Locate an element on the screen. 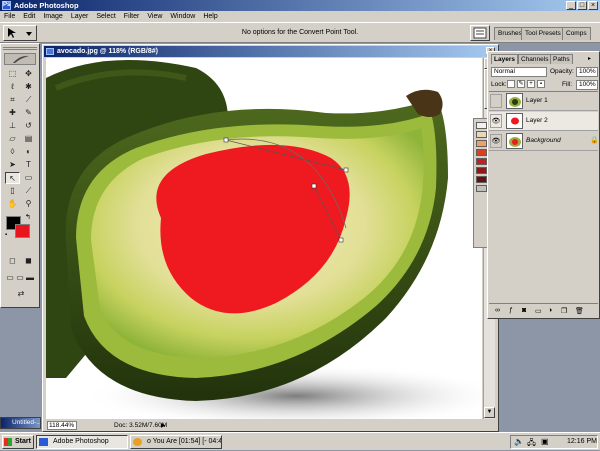 This screenshot has width=600, height=451. hand-tool-icon: ✋ is located at coordinates (12, 204).